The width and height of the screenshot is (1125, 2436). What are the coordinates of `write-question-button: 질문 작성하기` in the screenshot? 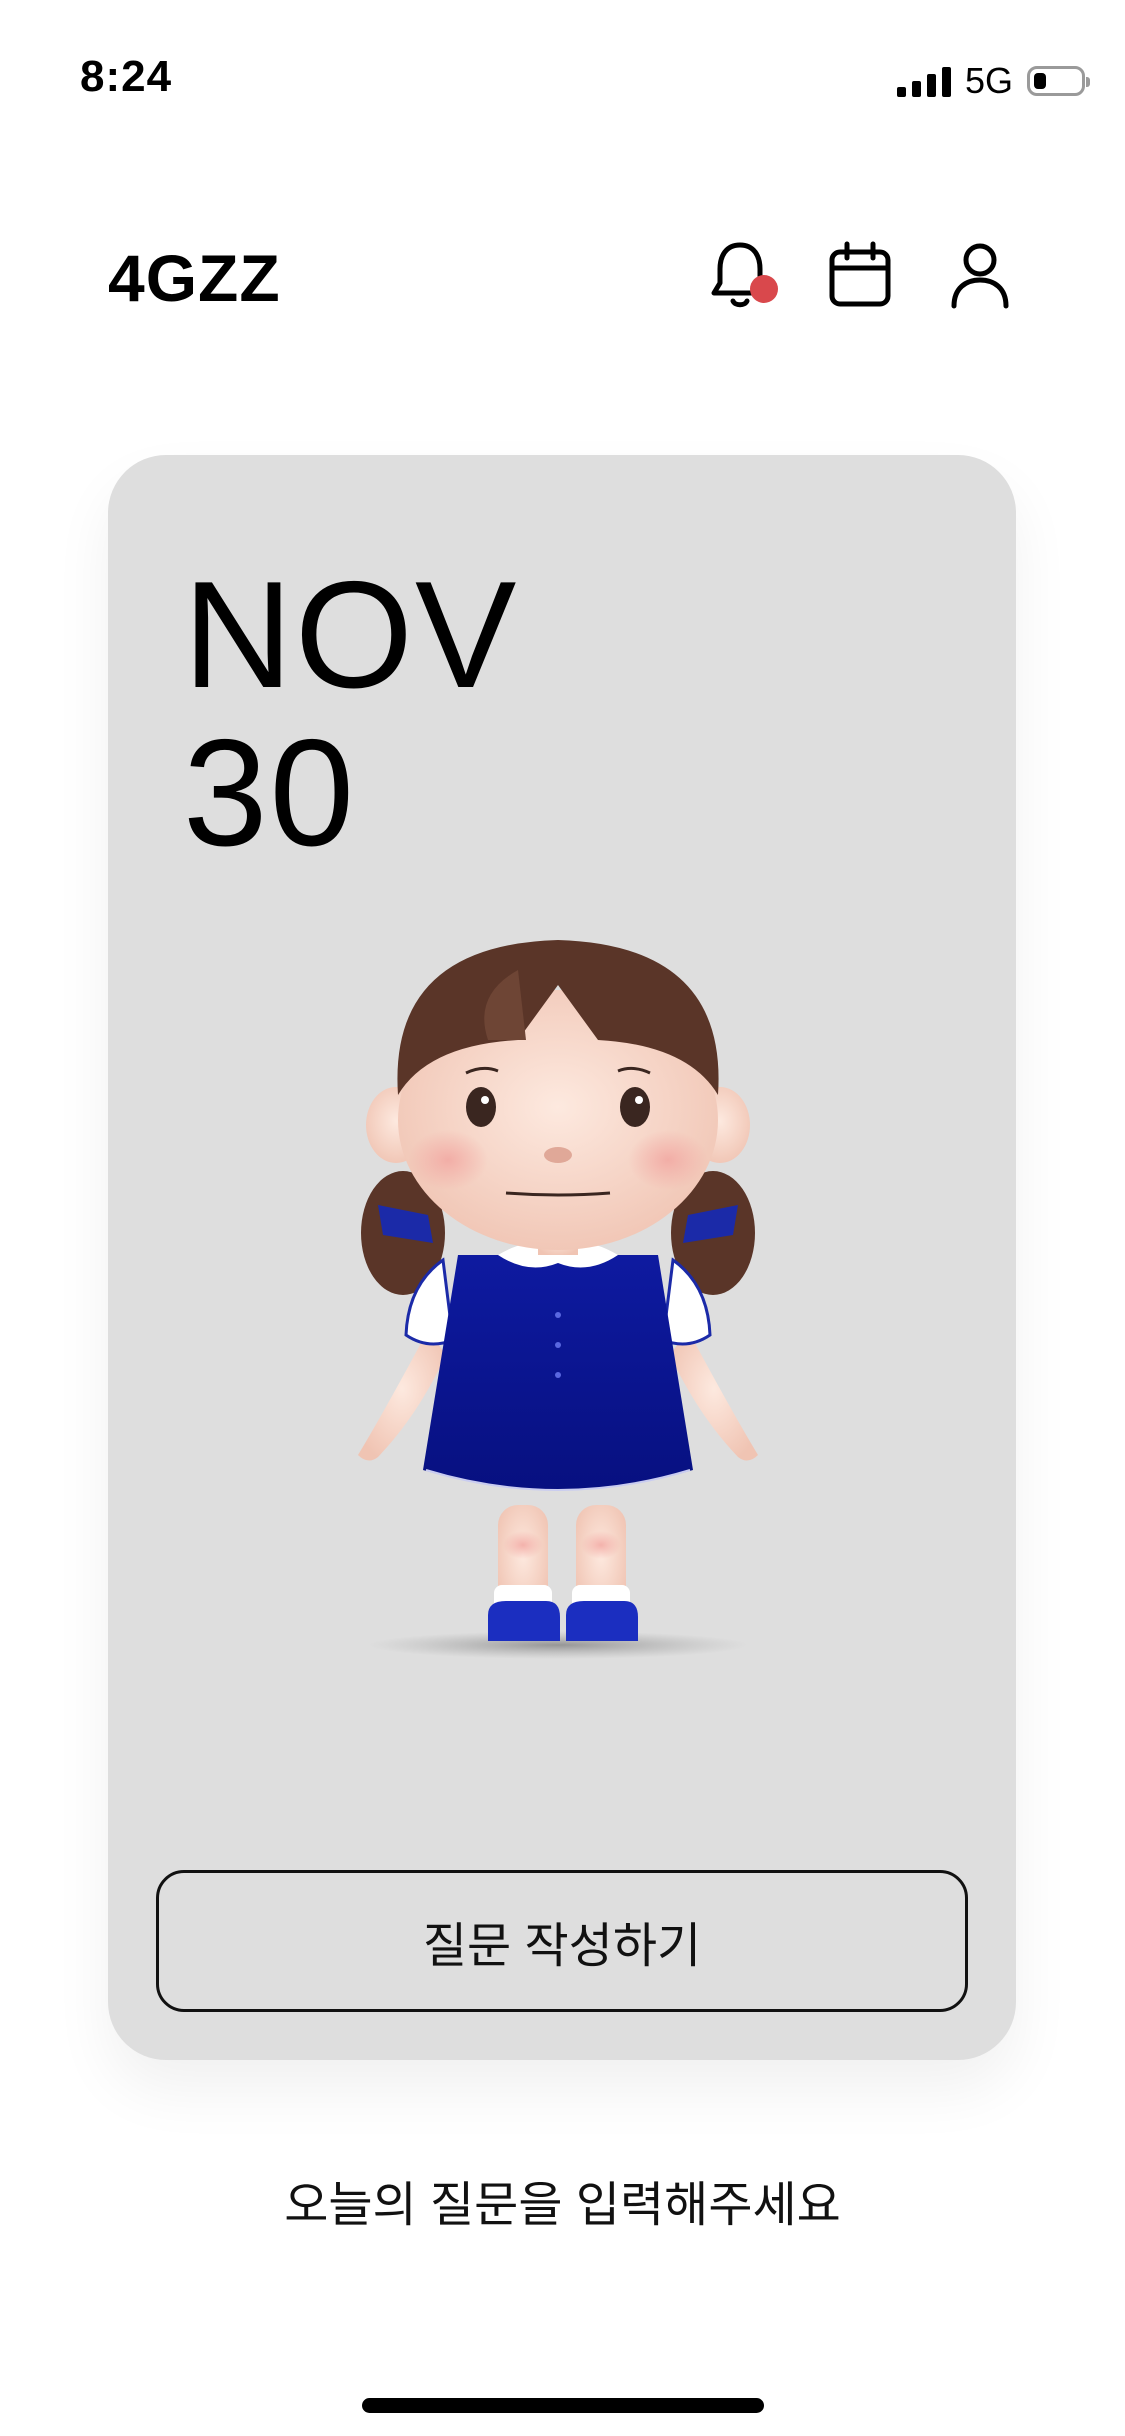 It's located at (562, 1941).